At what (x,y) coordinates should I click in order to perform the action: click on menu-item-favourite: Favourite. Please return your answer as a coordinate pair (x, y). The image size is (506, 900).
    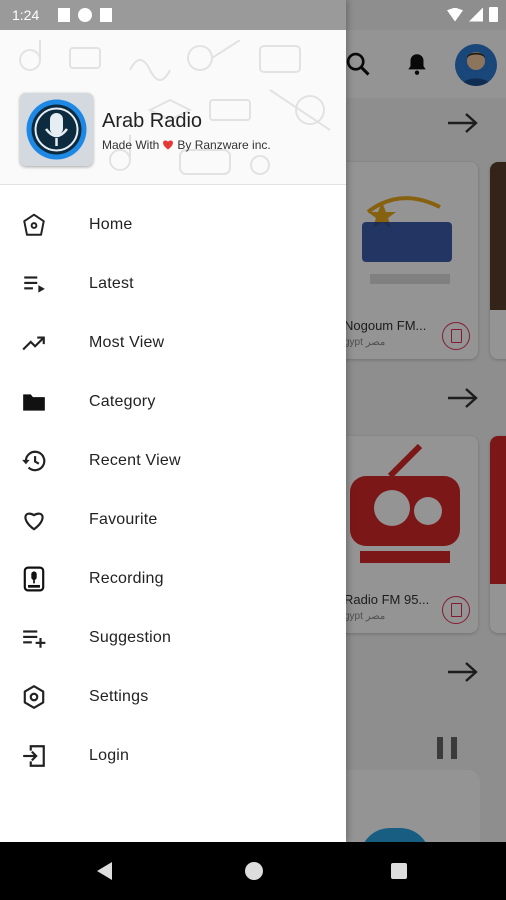
    Looking at the image, I should click on (173, 519).